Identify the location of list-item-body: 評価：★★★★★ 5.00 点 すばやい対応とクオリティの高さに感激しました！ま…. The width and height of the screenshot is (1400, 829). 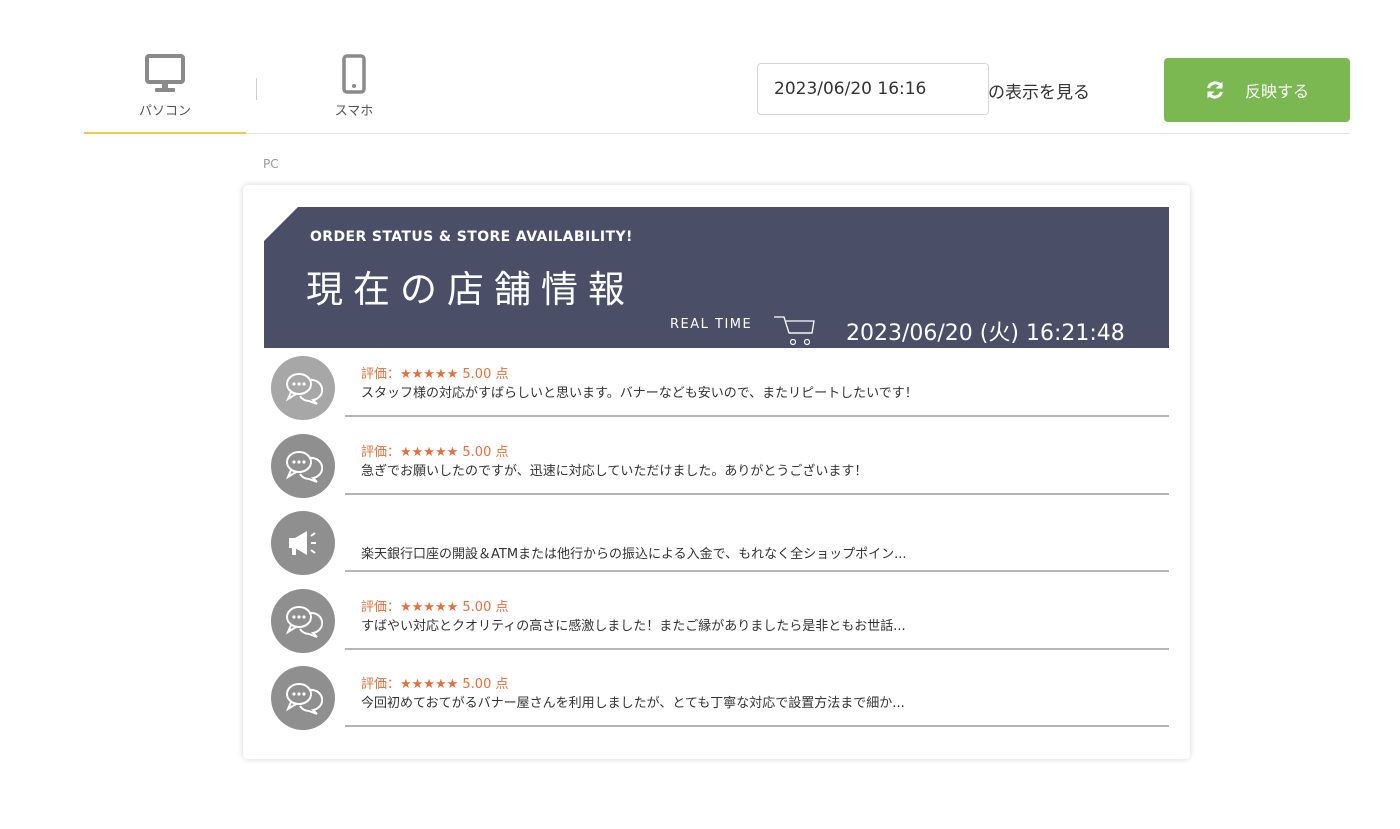
(757, 615).